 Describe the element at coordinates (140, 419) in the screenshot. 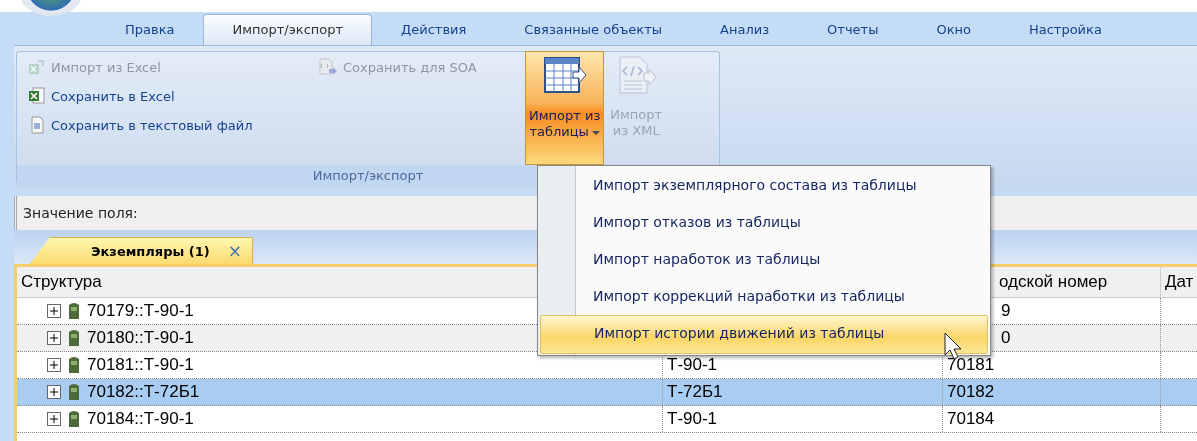

I see `tree-item-label: 70184::Т-90-1` at that location.